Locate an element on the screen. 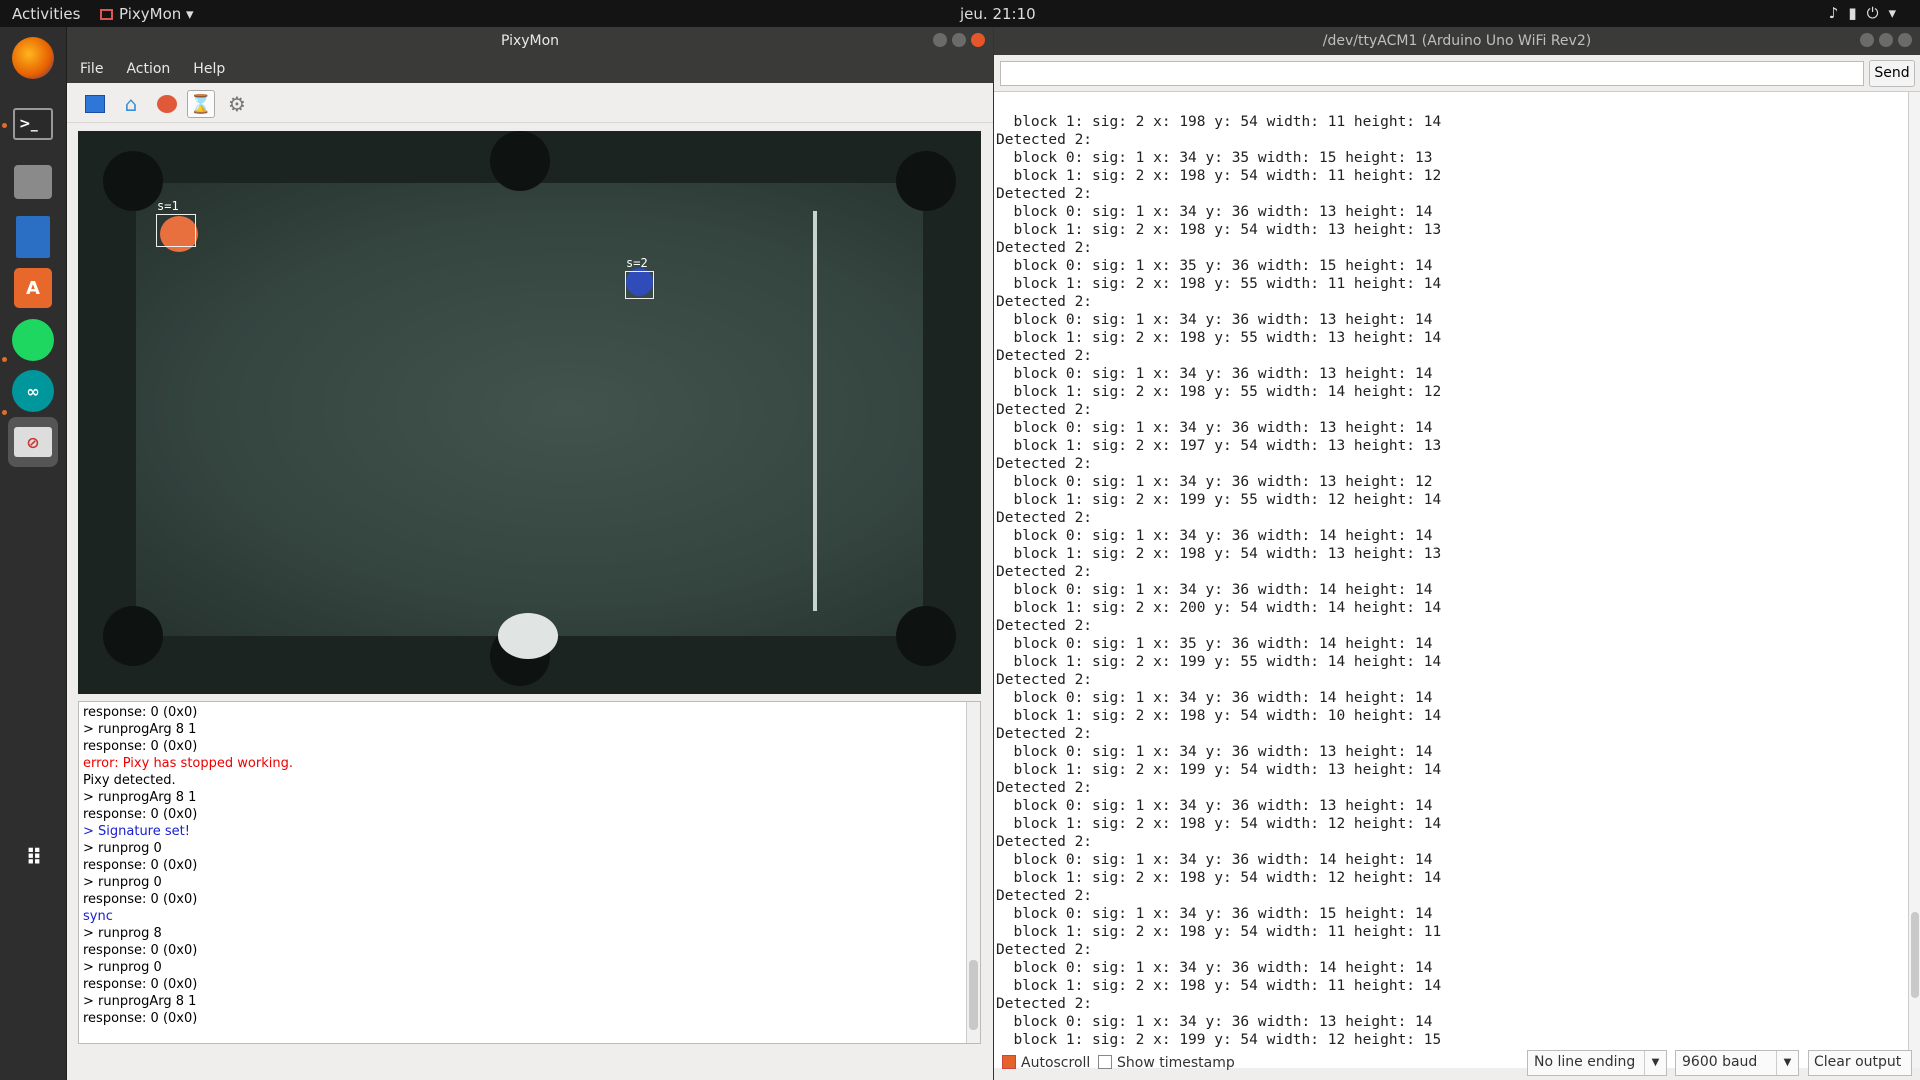 This screenshot has width=1920, height=1080. system-tray: ♪▮⏻▾ is located at coordinates (1867, 13).